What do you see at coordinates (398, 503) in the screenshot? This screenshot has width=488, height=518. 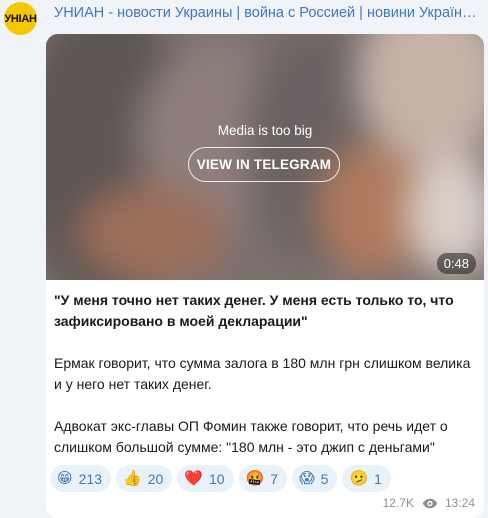 I see `view-count: 12.7K` at bounding box center [398, 503].